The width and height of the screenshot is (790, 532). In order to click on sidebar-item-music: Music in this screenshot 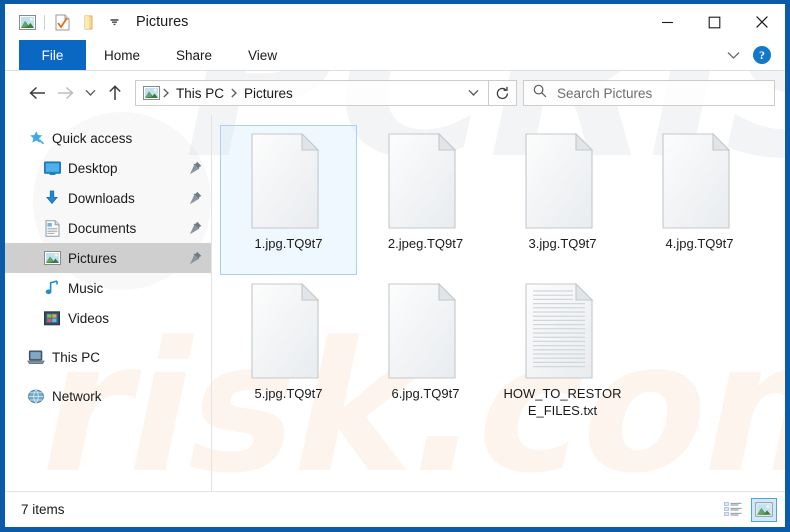, I will do `click(108, 288)`.